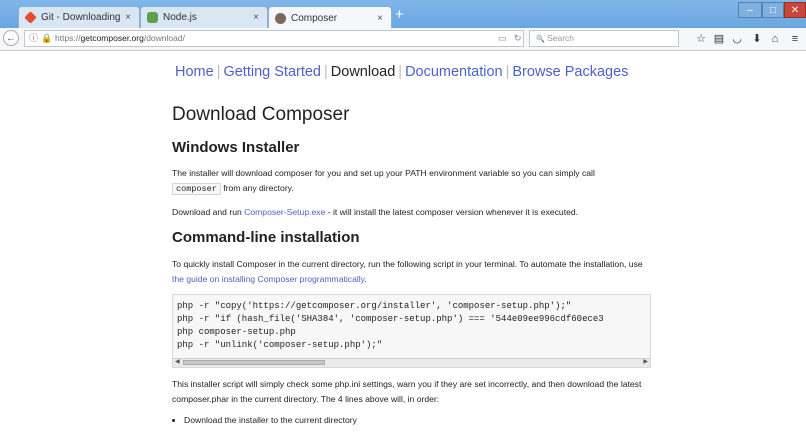 Image resolution: width=806 pixels, height=437 pixels. Describe the element at coordinates (365, 279) in the screenshot. I see `cli-text-b: .` at that location.